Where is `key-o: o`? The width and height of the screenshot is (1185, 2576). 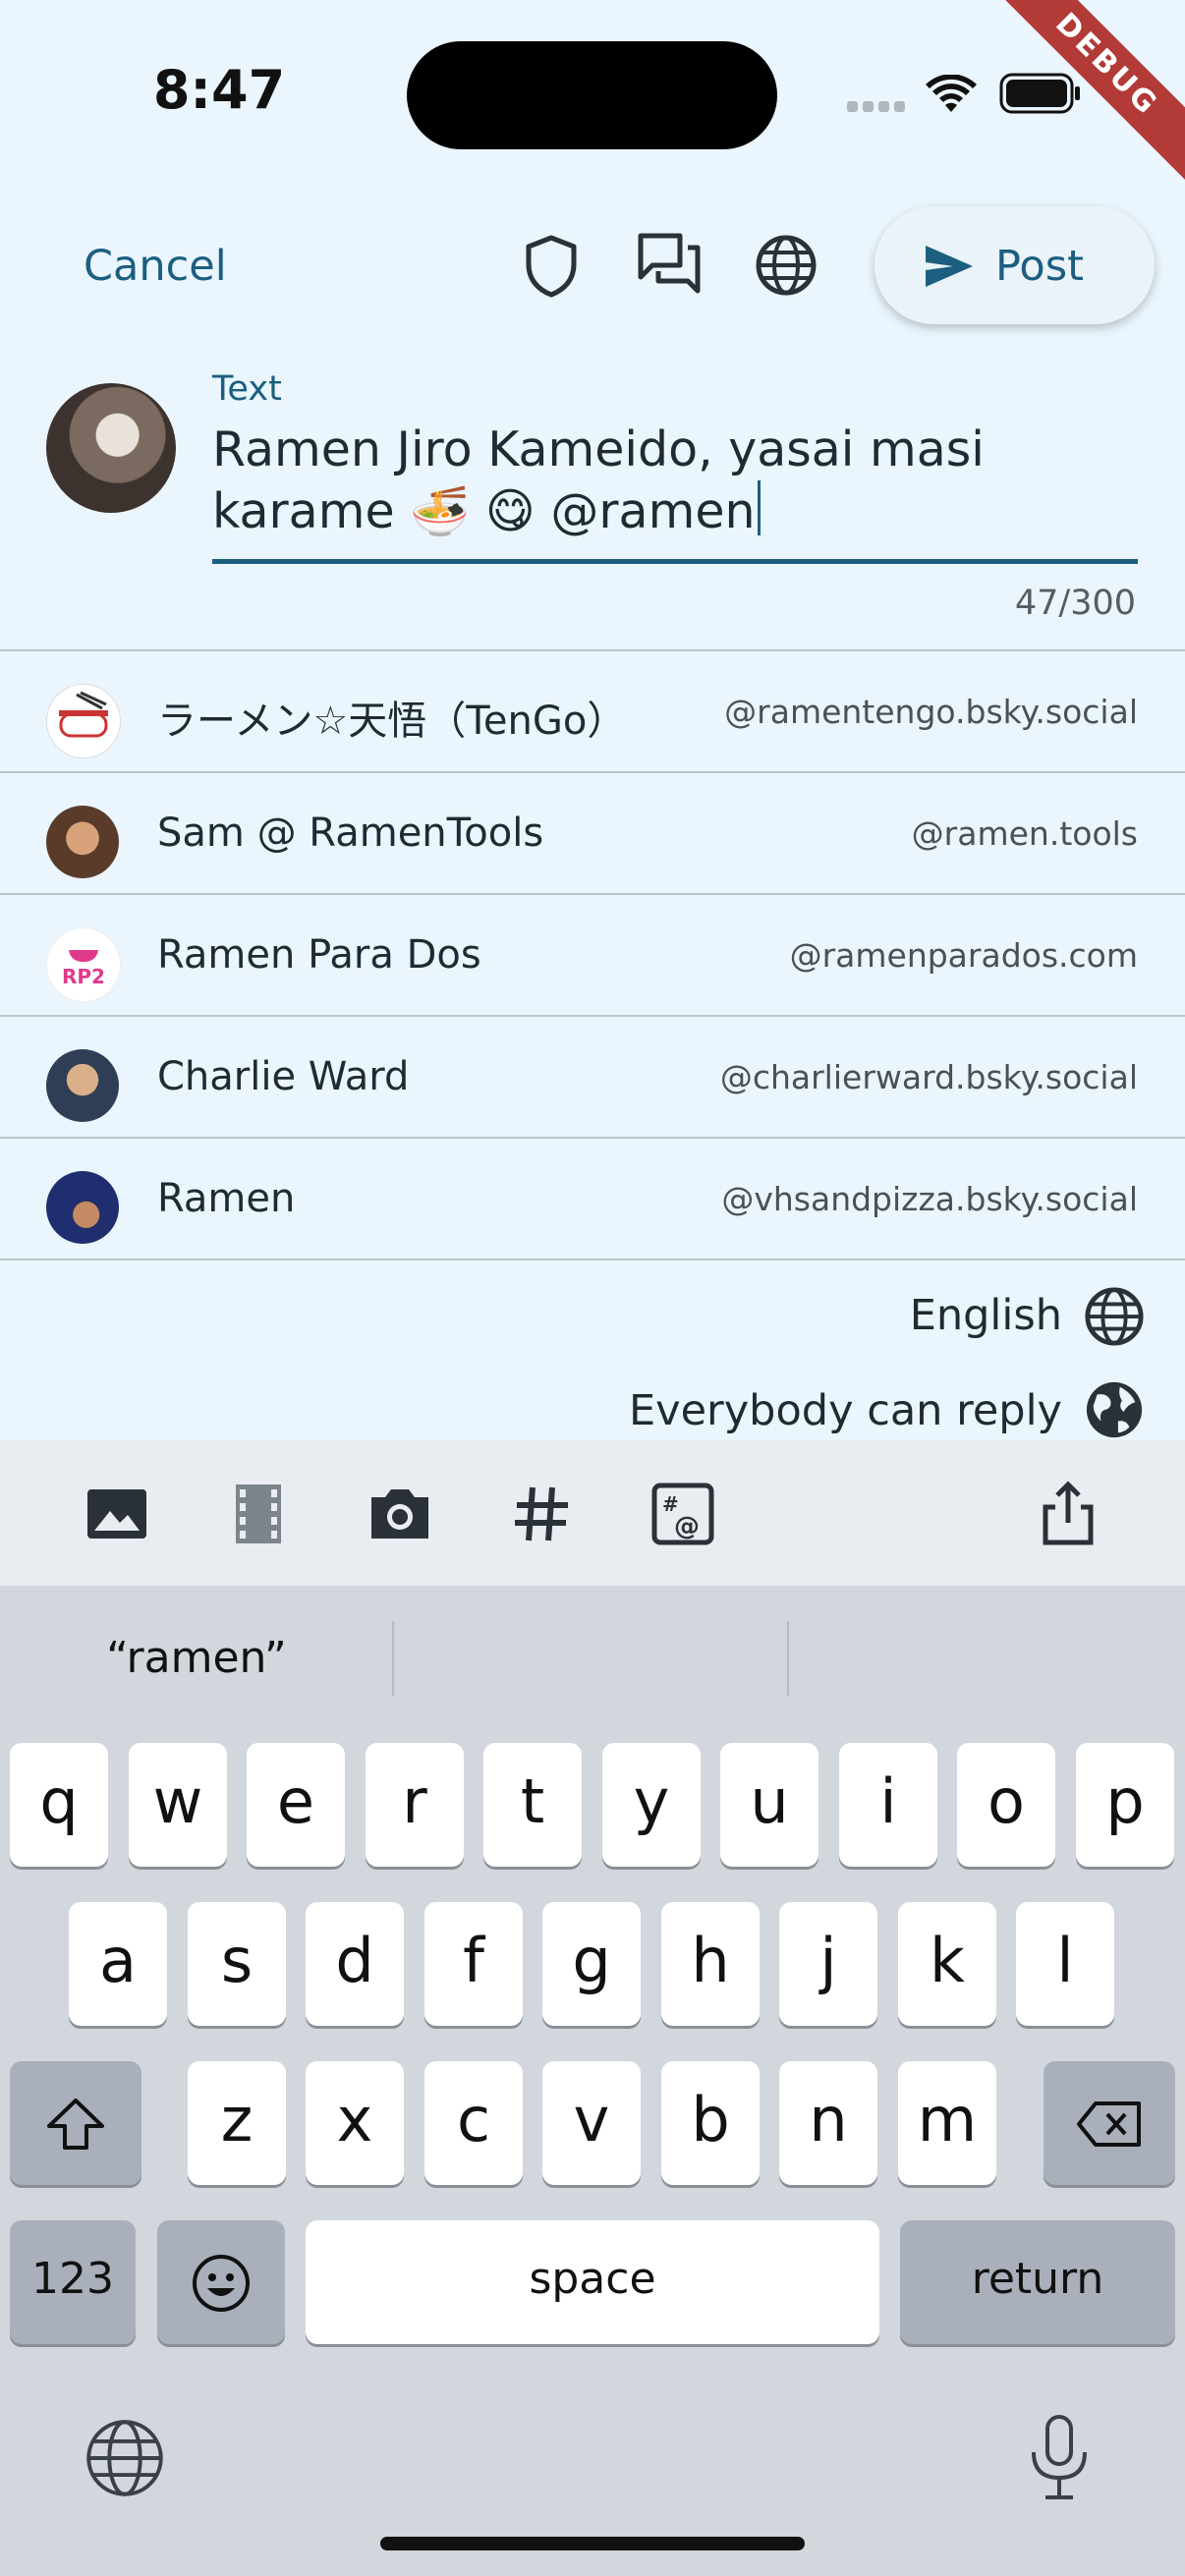 key-o: o is located at coordinates (1006, 1805).